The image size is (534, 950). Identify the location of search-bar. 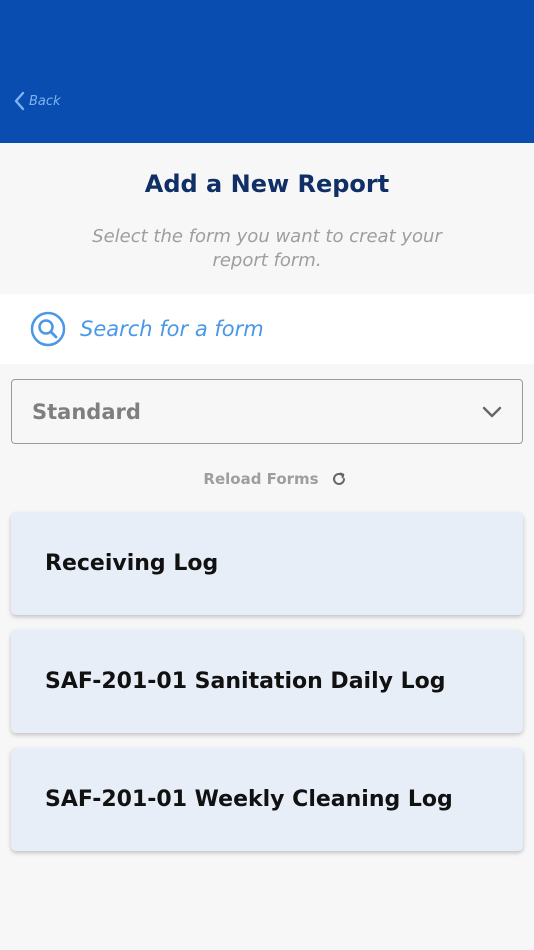
(267, 329).